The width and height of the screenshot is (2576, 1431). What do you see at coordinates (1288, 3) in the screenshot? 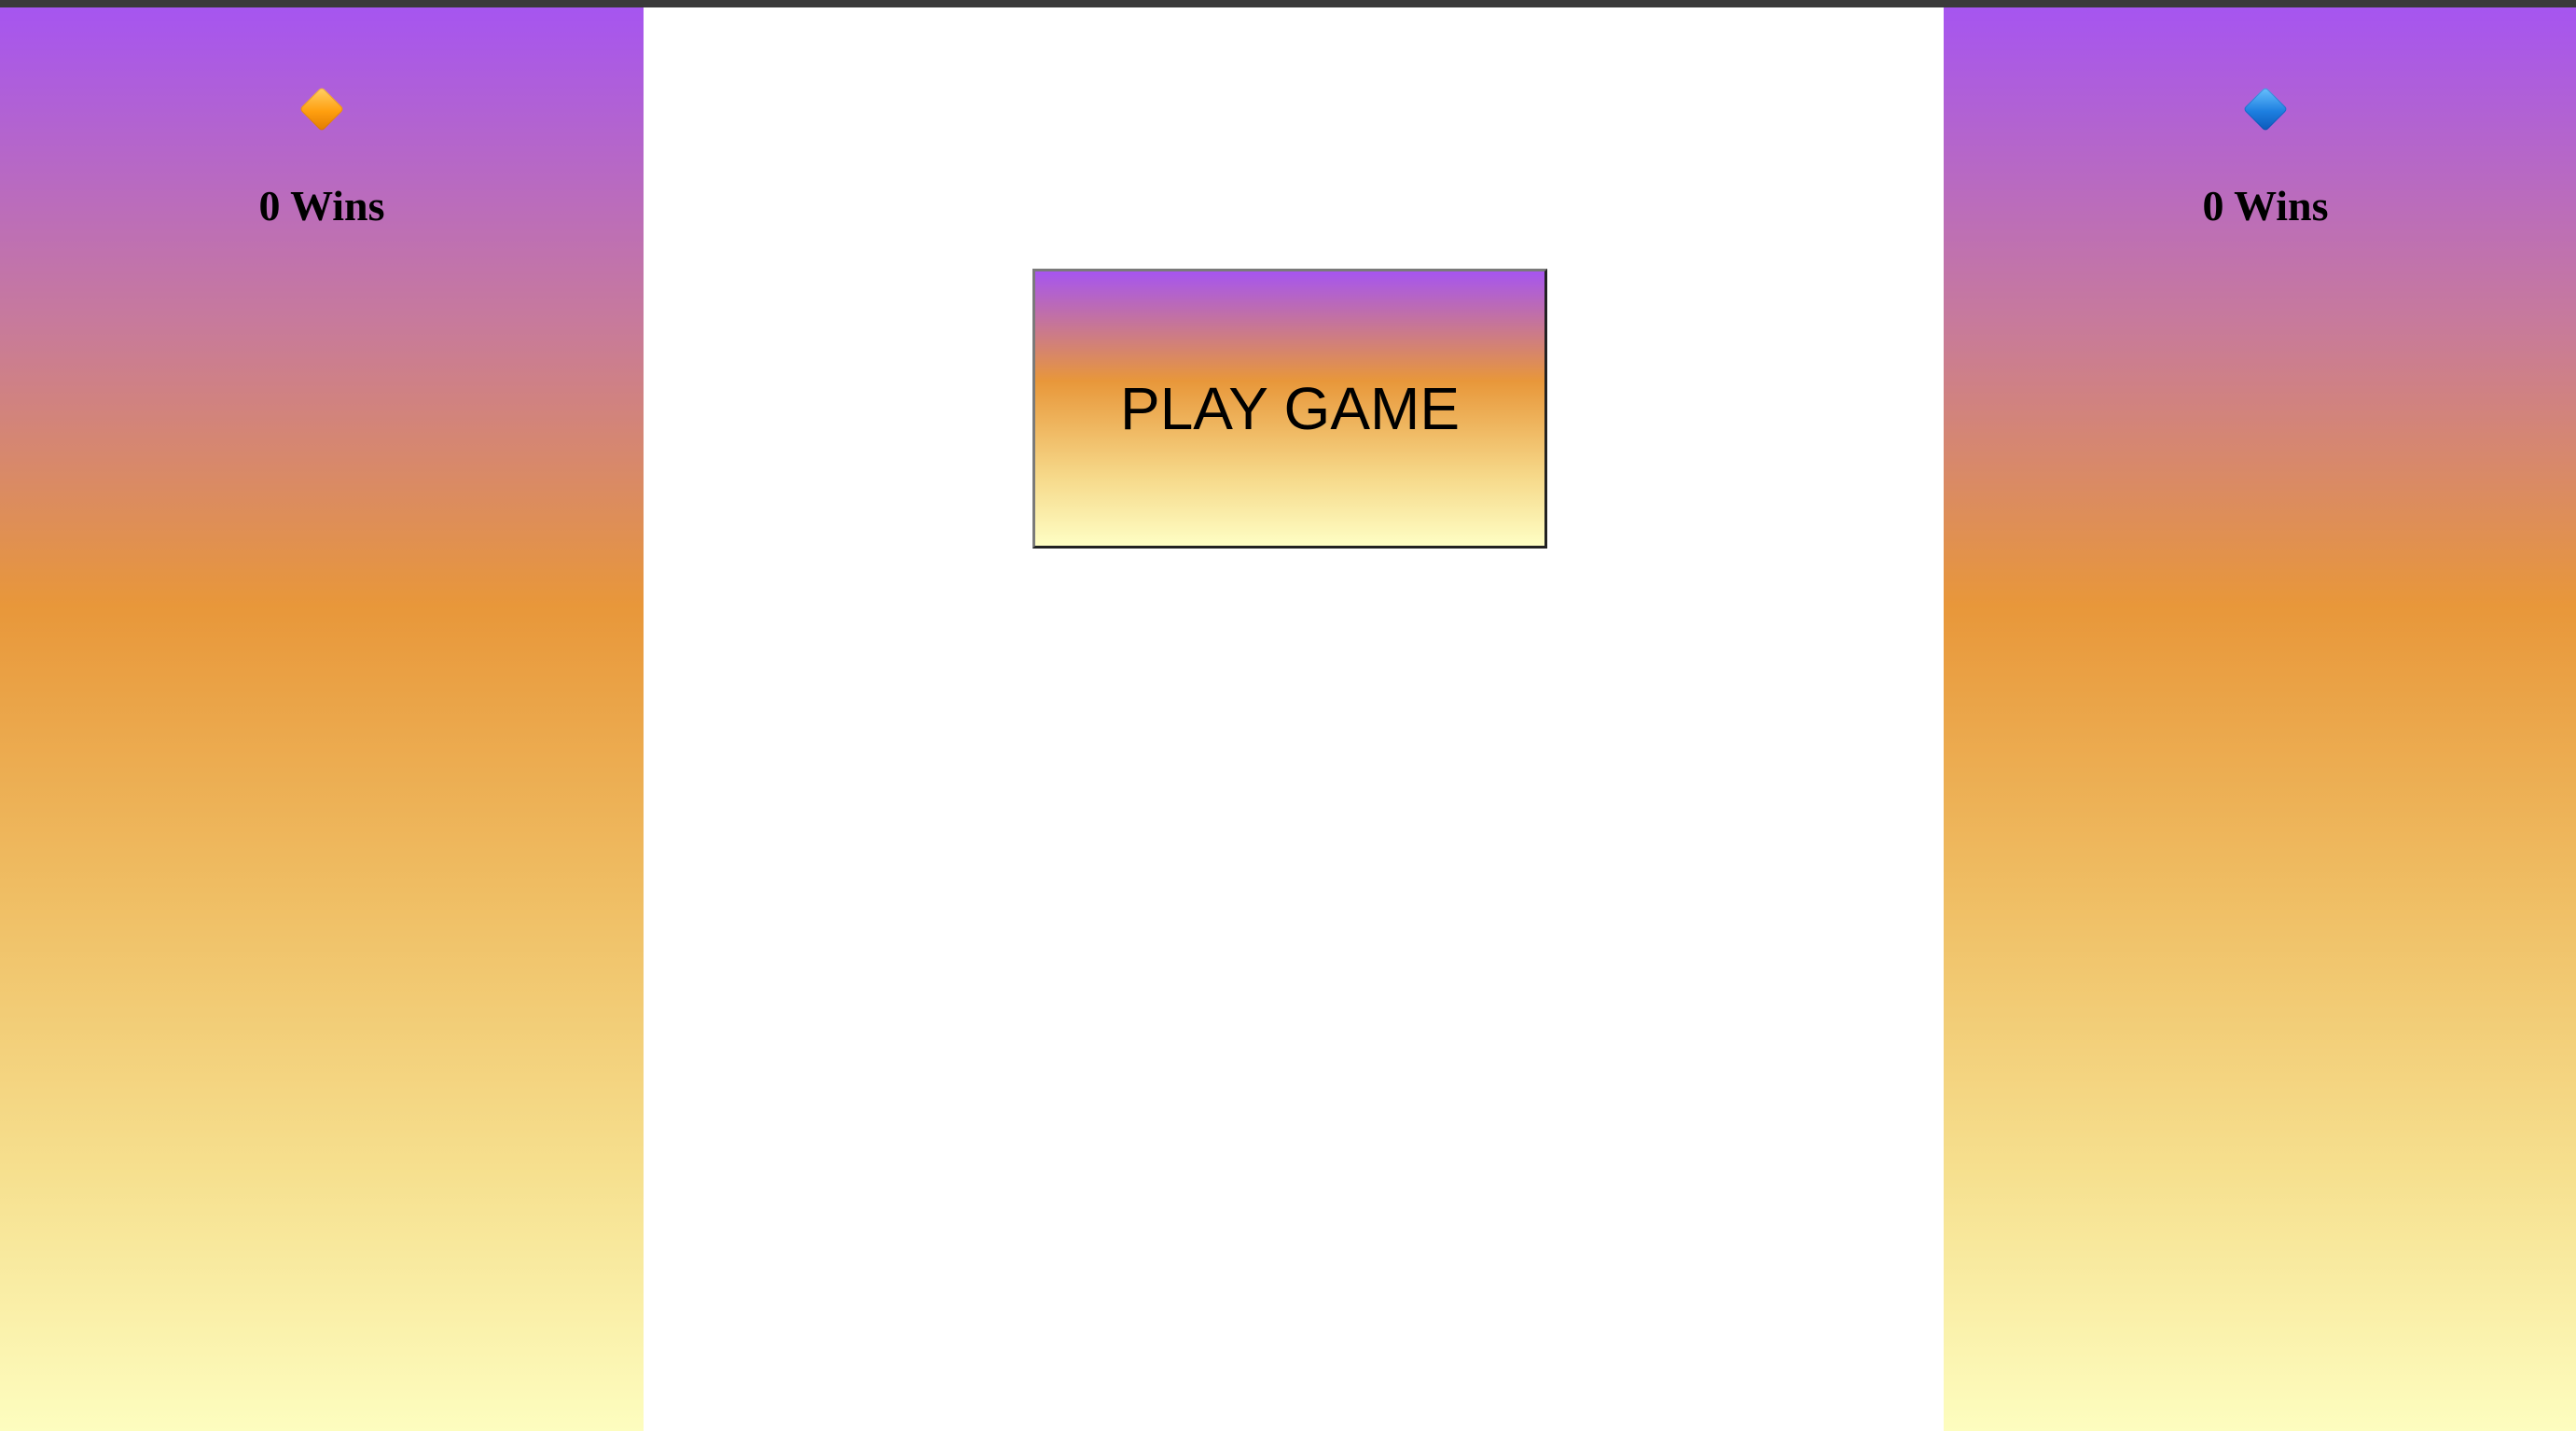
I see `window-top-bar` at bounding box center [1288, 3].